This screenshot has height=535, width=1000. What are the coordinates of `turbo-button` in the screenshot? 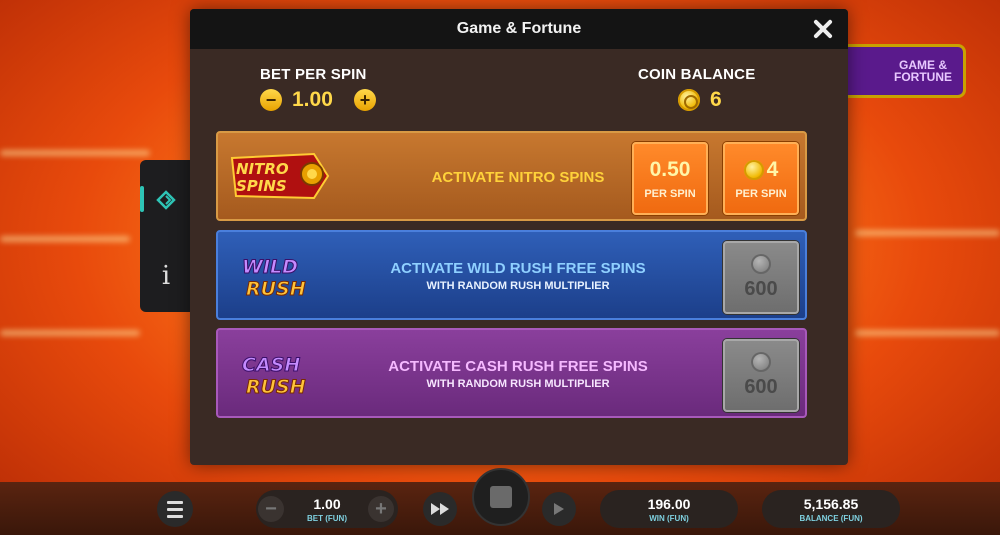 It's located at (440, 509).